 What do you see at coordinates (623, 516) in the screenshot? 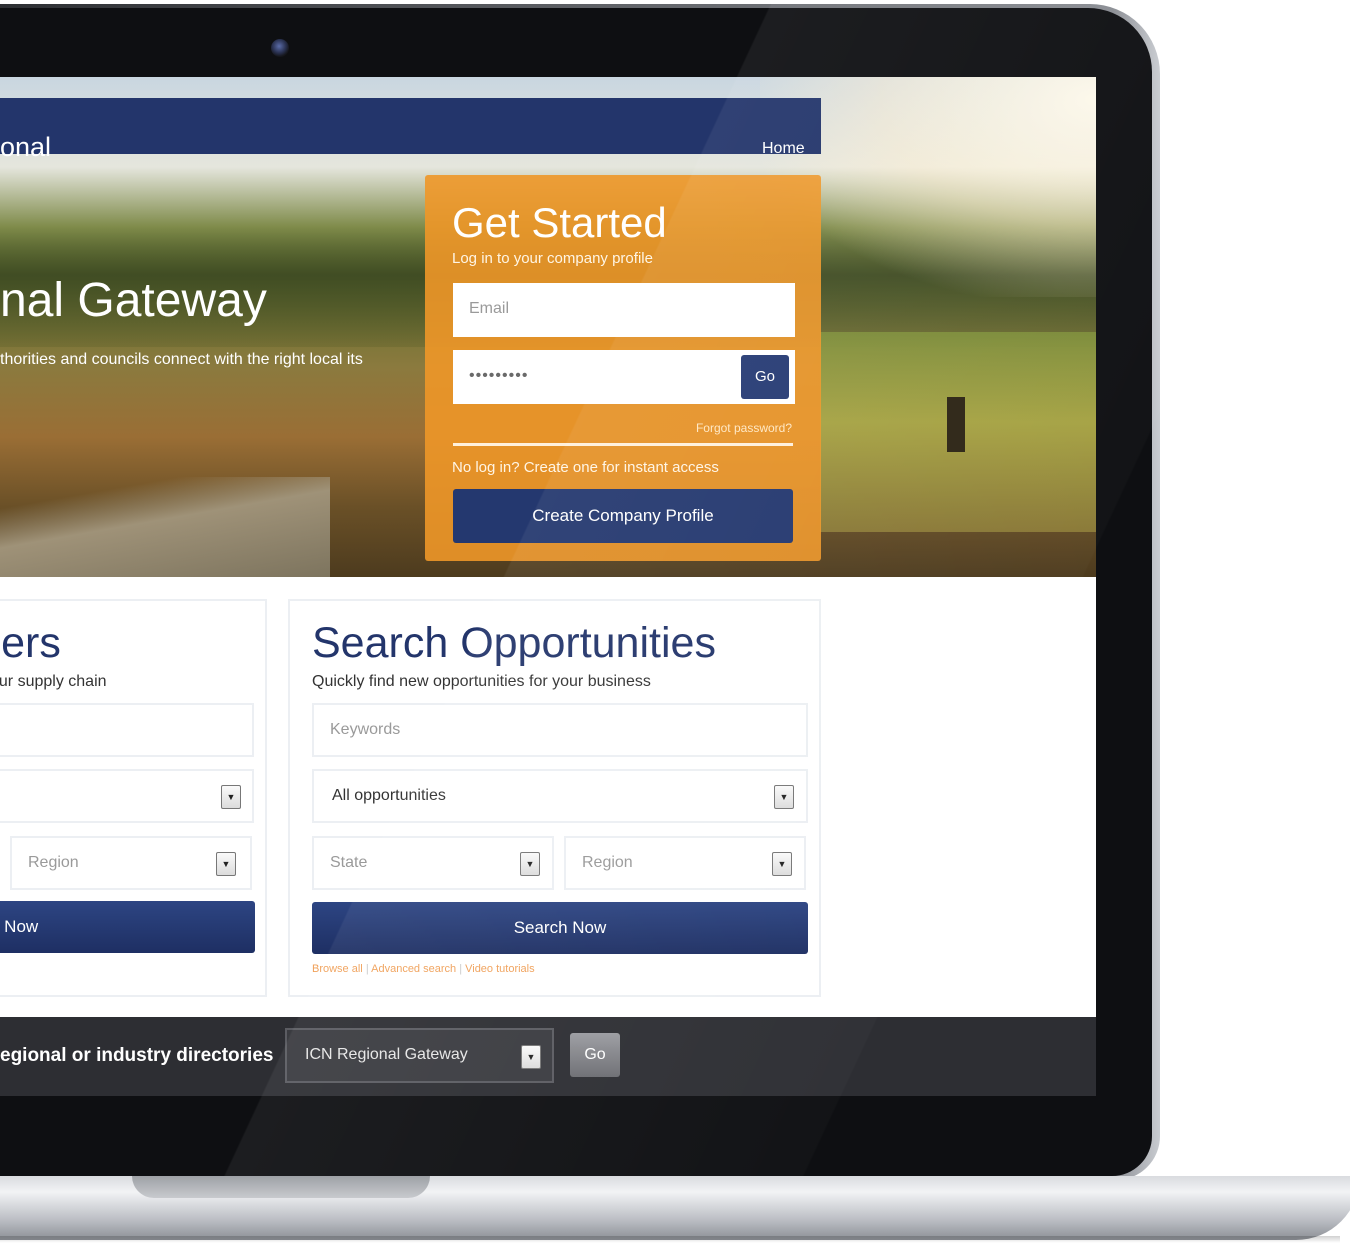
I see `create-company-profile-button: Create Company Profile` at bounding box center [623, 516].